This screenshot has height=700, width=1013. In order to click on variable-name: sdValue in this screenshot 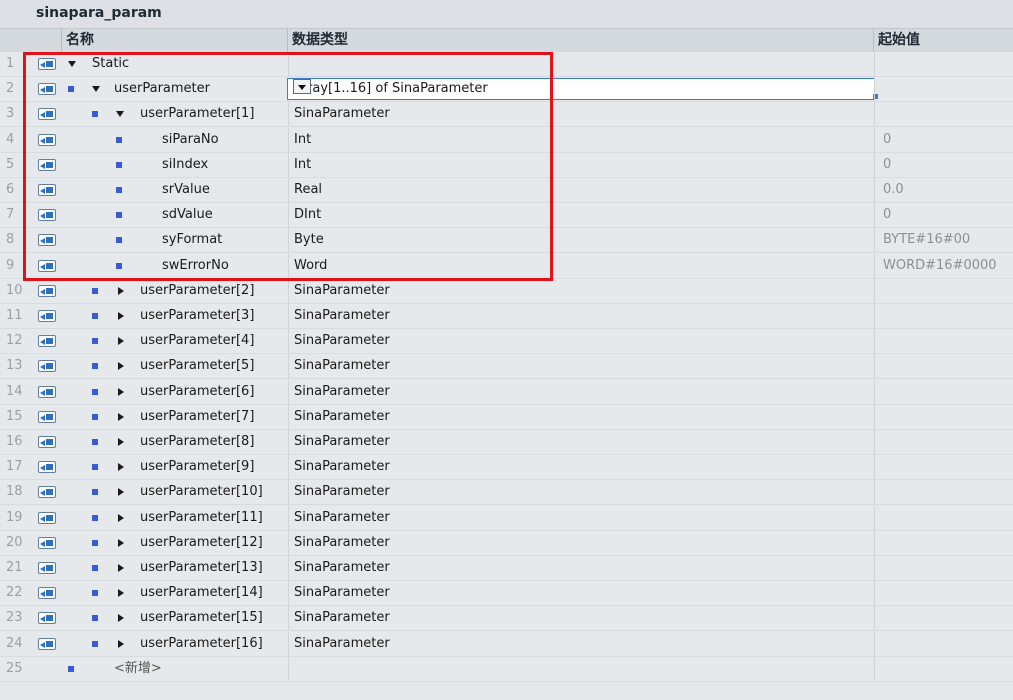, I will do `click(187, 215)`.